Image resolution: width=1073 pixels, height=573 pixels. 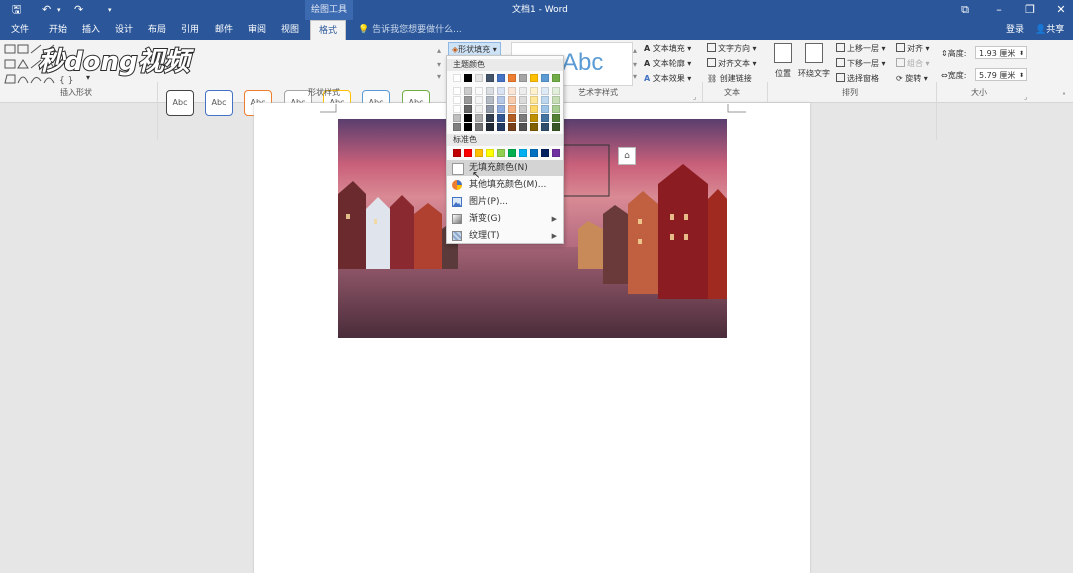 What do you see at coordinates (965, 10) in the screenshot?
I see `ribbon-display-options-icon: ⧉` at bounding box center [965, 10].